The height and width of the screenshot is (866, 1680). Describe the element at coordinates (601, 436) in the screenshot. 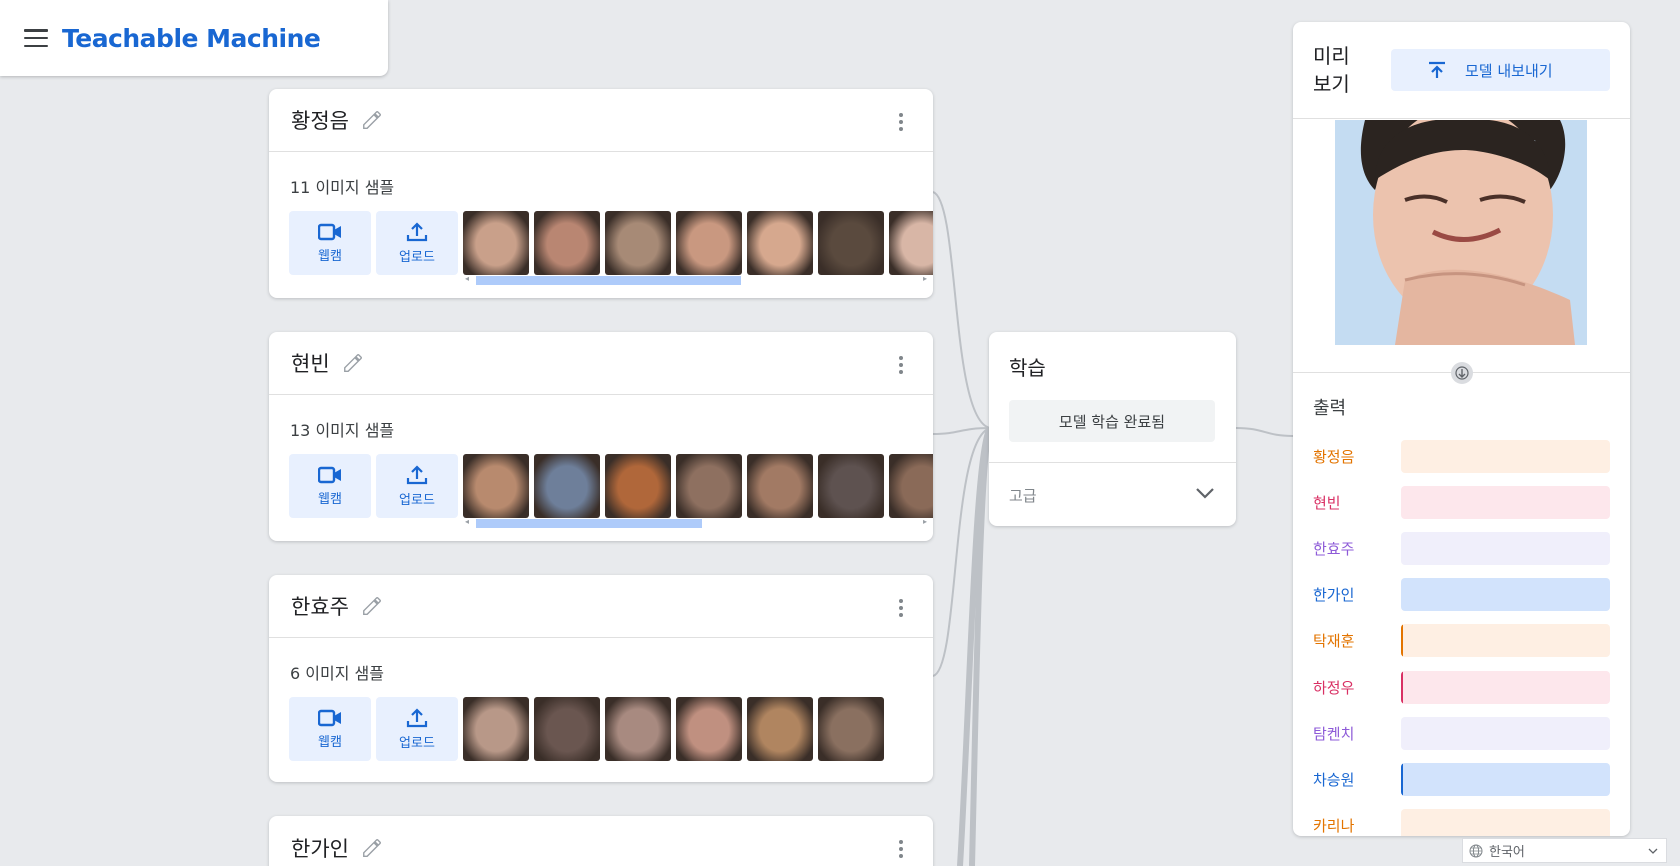

I see `class-card-2: 현빈 13 이미지 샘플 웹캠 업로드 ◂ ▸` at that location.